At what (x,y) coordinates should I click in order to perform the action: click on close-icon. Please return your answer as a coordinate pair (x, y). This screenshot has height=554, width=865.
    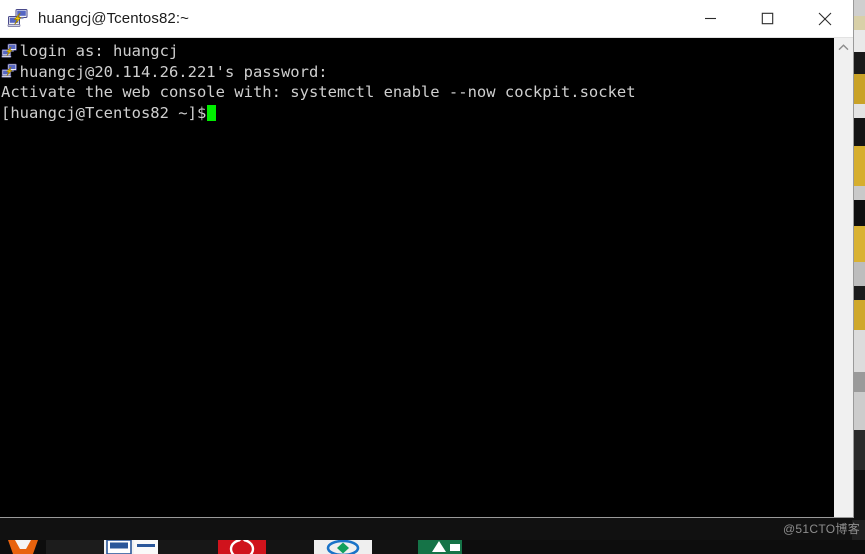
    Looking at the image, I should click on (824, 18).